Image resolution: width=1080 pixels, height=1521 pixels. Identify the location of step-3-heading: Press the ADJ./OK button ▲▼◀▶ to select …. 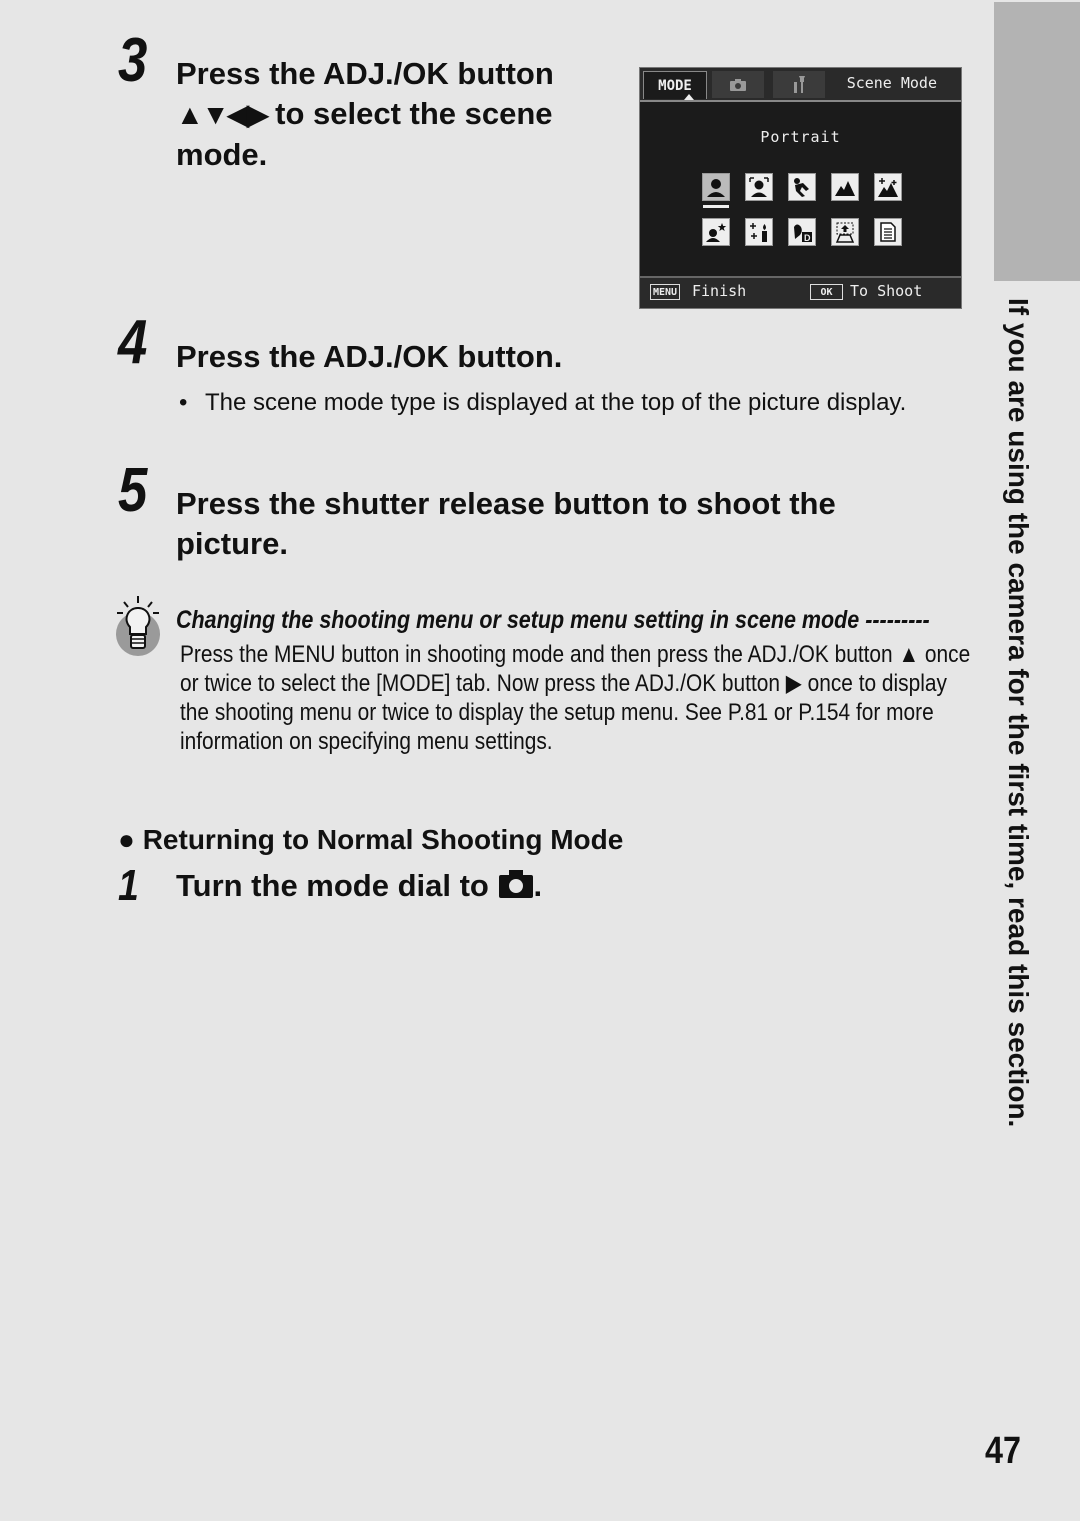
(365, 114).